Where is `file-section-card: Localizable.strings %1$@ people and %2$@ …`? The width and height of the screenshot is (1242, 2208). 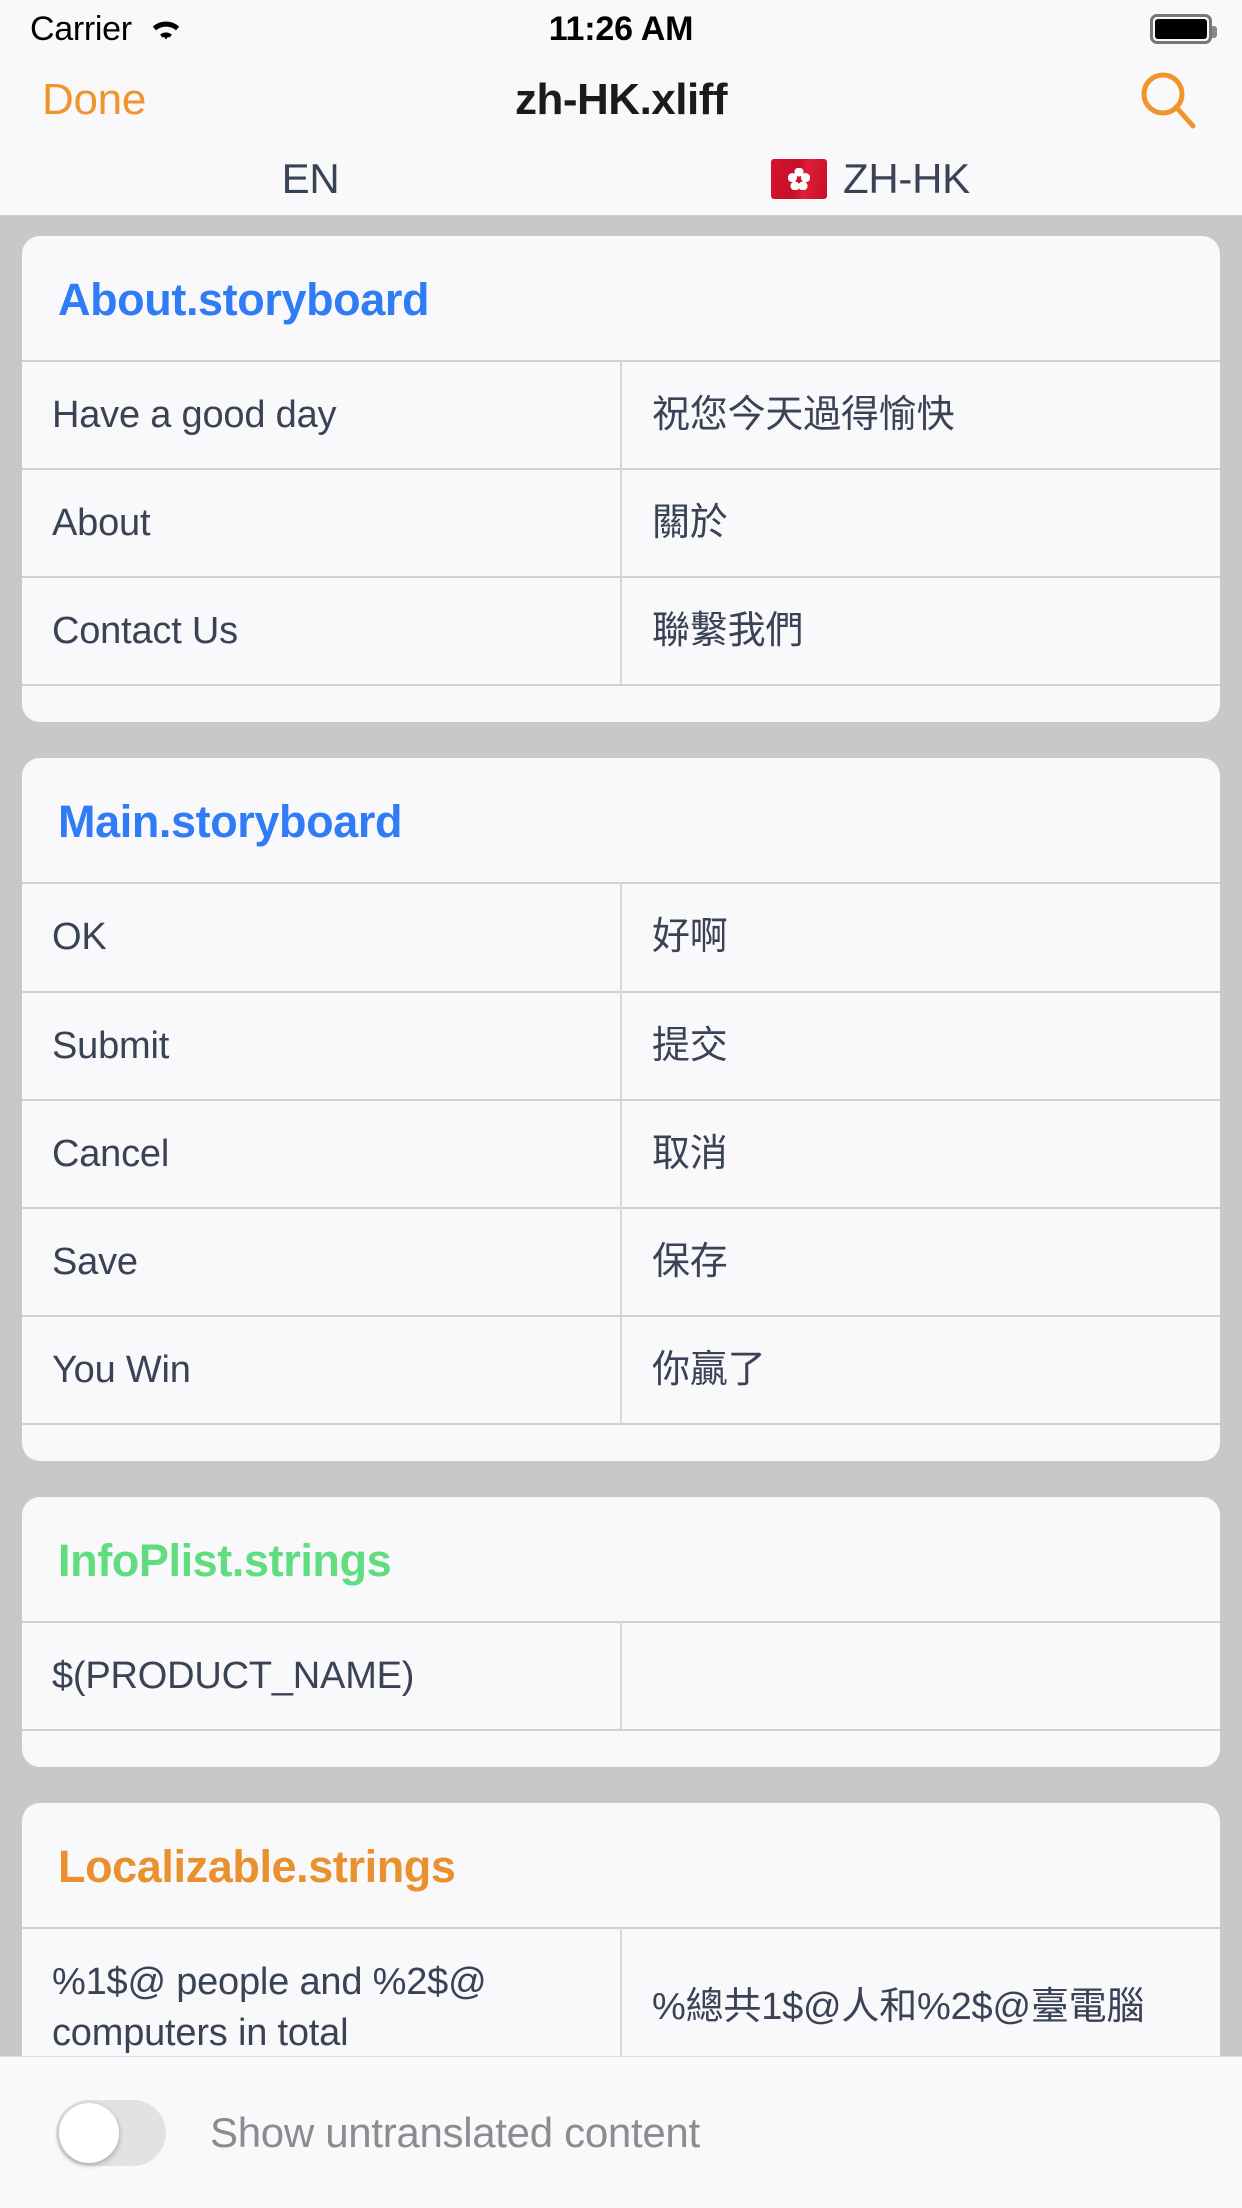 file-section-card: Localizable.strings %1$@ people and %2$@ … is located at coordinates (621, 1929).